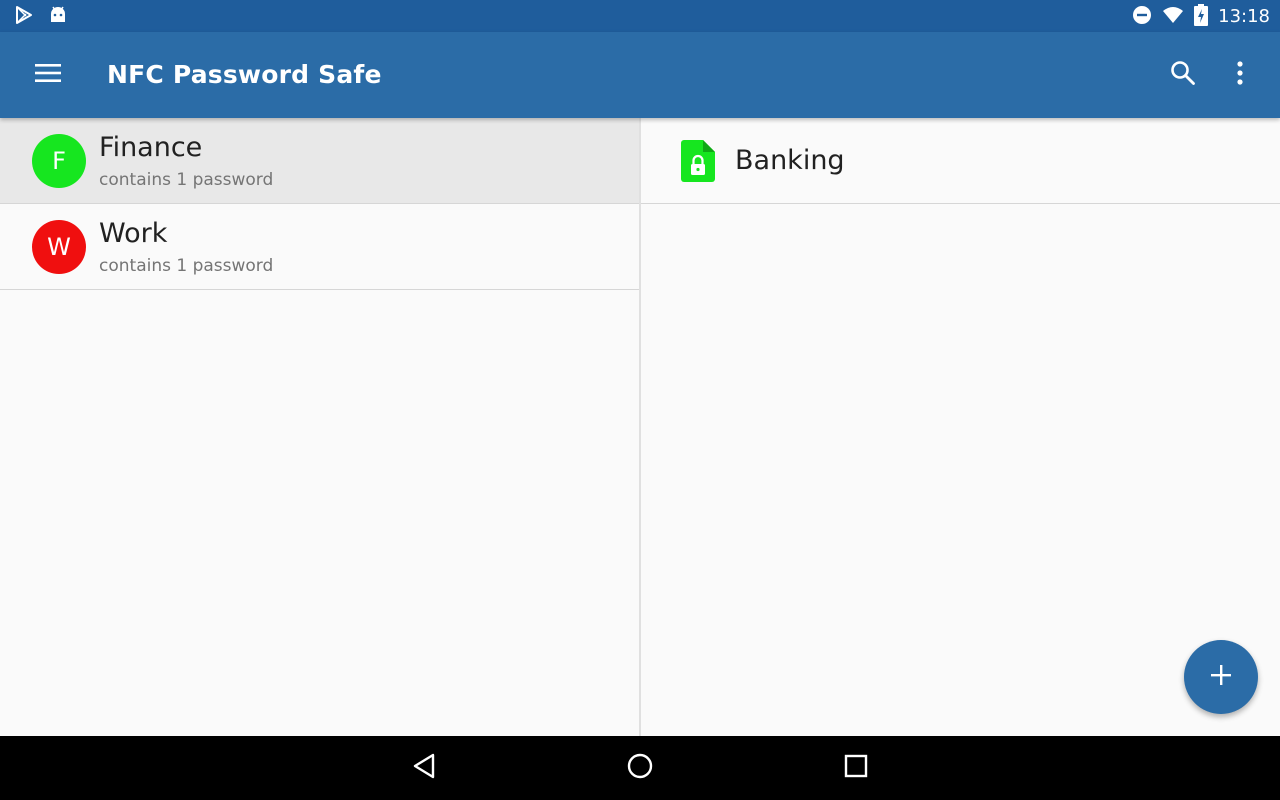  I want to click on wifi-icon, so click(1173, 17).